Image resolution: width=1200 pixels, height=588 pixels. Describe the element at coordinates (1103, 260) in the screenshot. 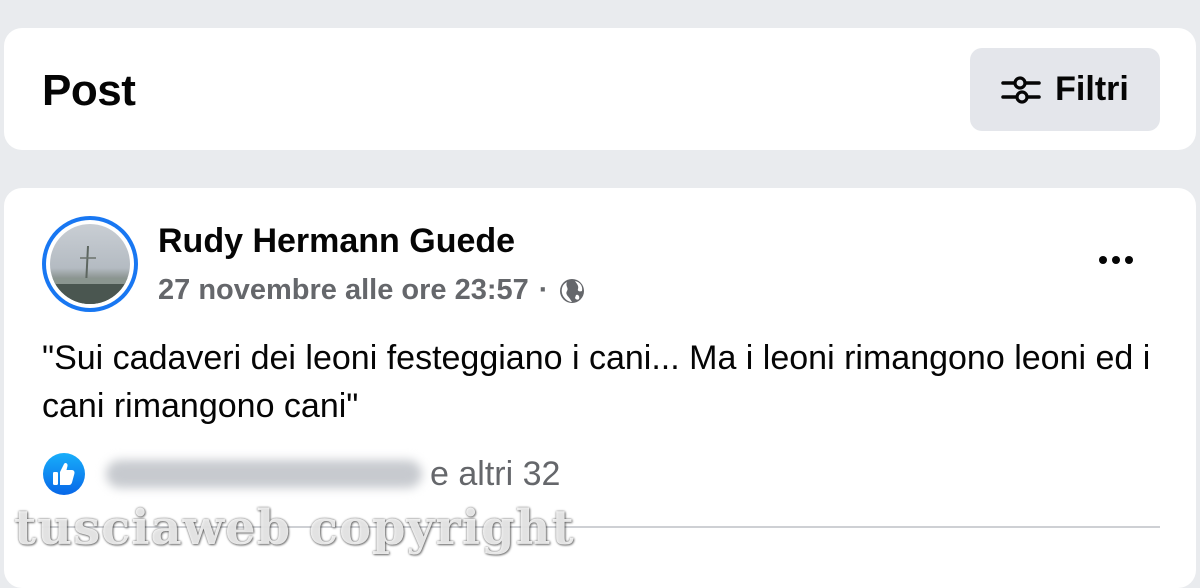

I see `more-horizontal-icon` at that location.